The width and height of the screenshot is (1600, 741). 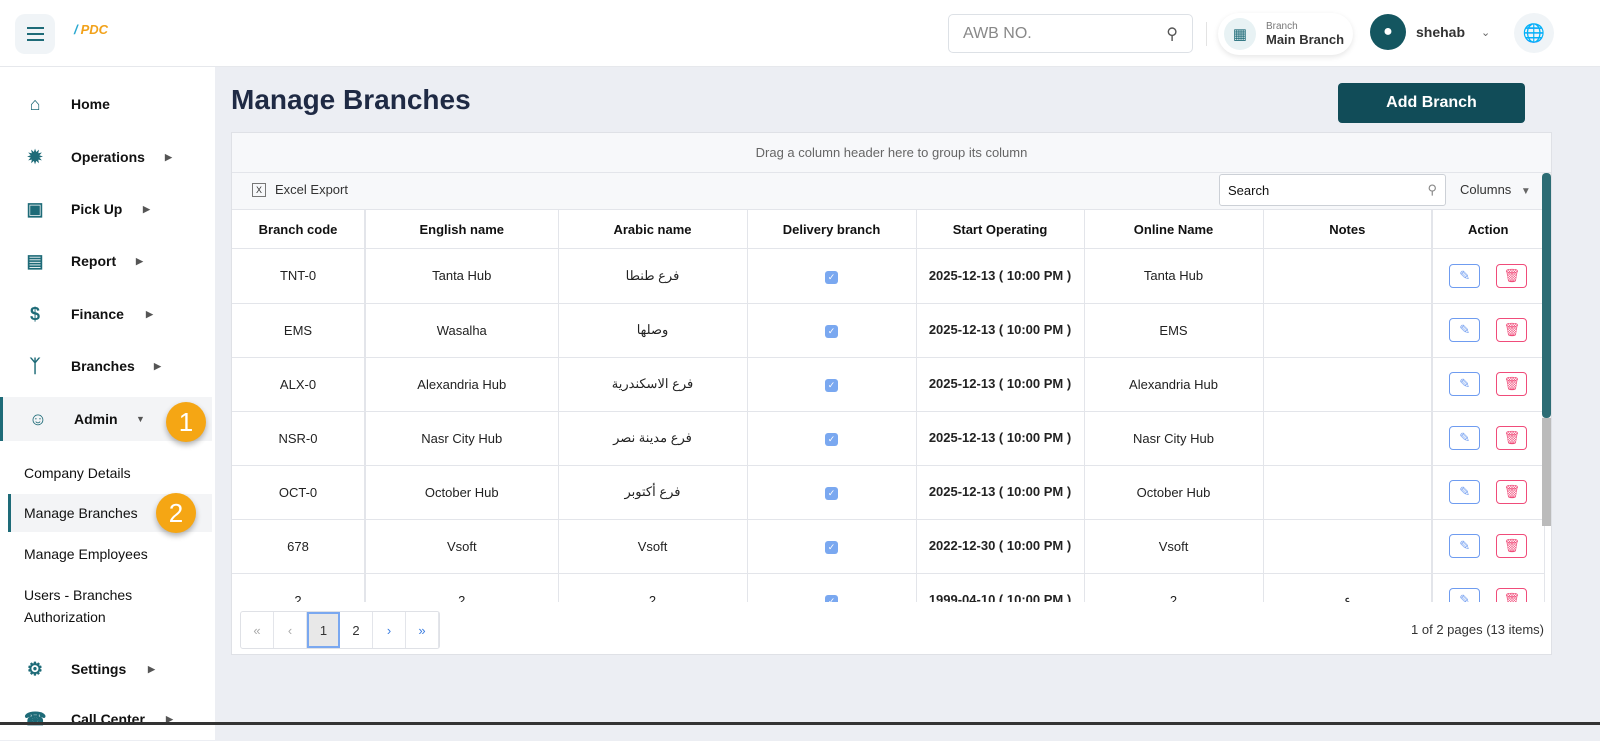 What do you see at coordinates (1332, 190) in the screenshot?
I see `grid-search-input: Search ⚲` at bounding box center [1332, 190].